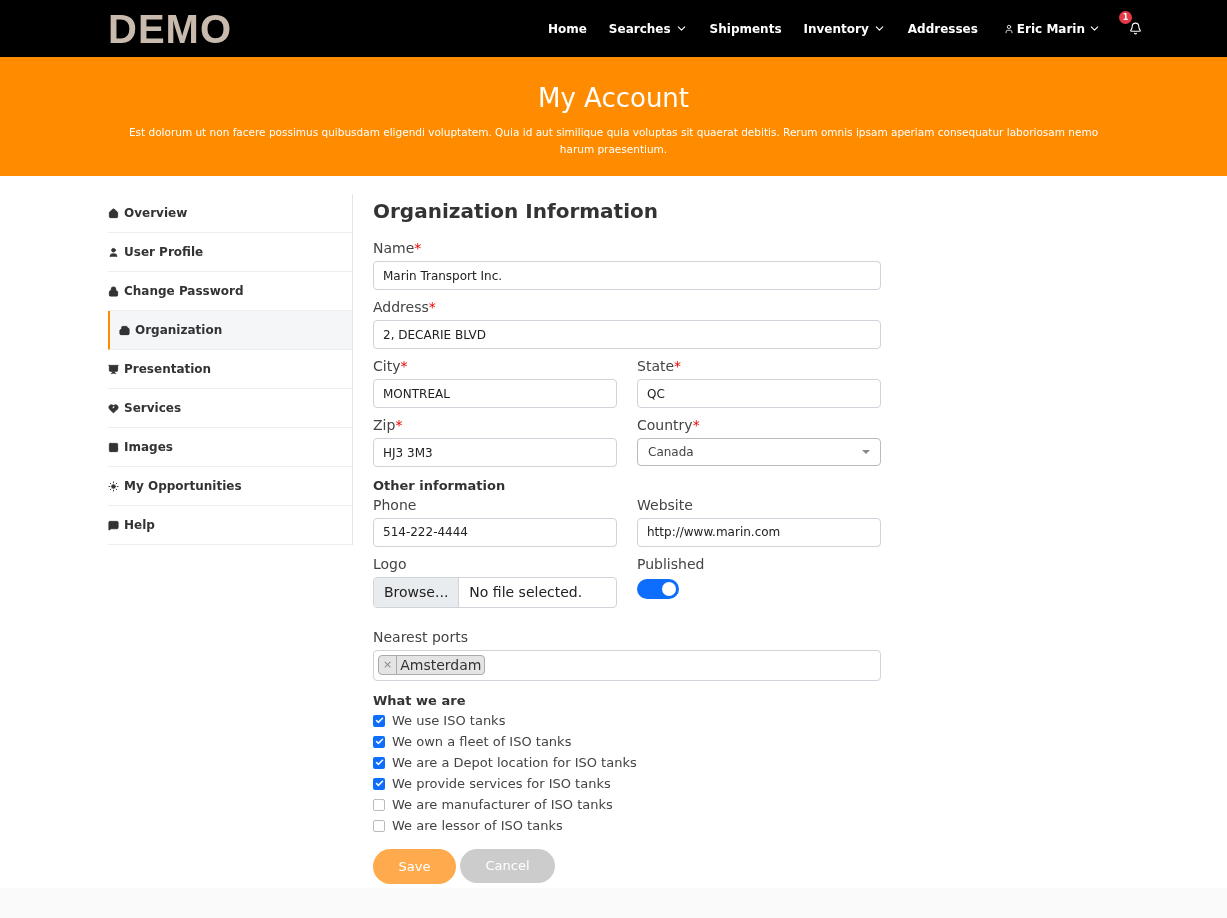  Describe the element at coordinates (745, 28) in the screenshot. I see `nav-link: Shipments` at that location.